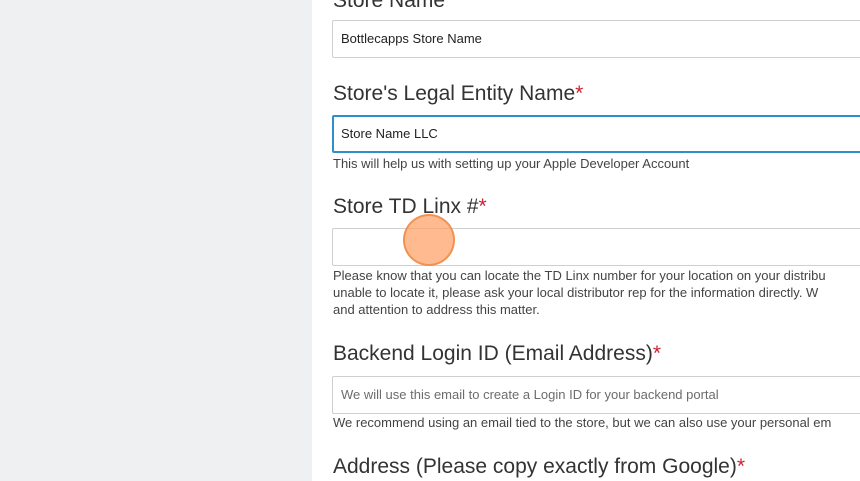 The image size is (860, 481). Describe the element at coordinates (389, 133) in the screenshot. I see `legal-entity-value: Store Name LLC` at that location.